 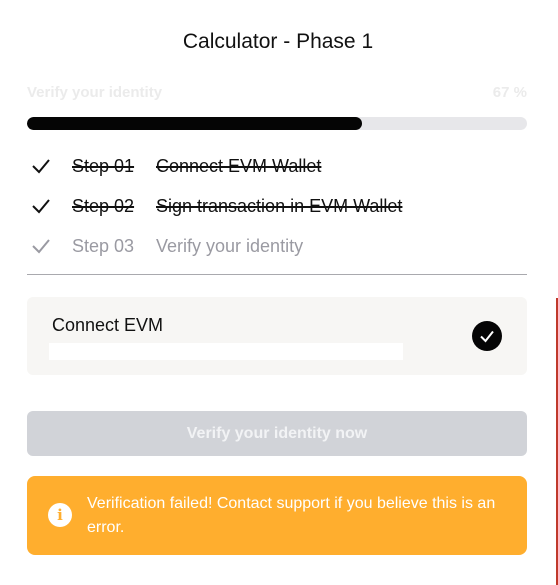 What do you see at coordinates (103, 205) in the screenshot?
I see `step-number: Step 02` at bounding box center [103, 205].